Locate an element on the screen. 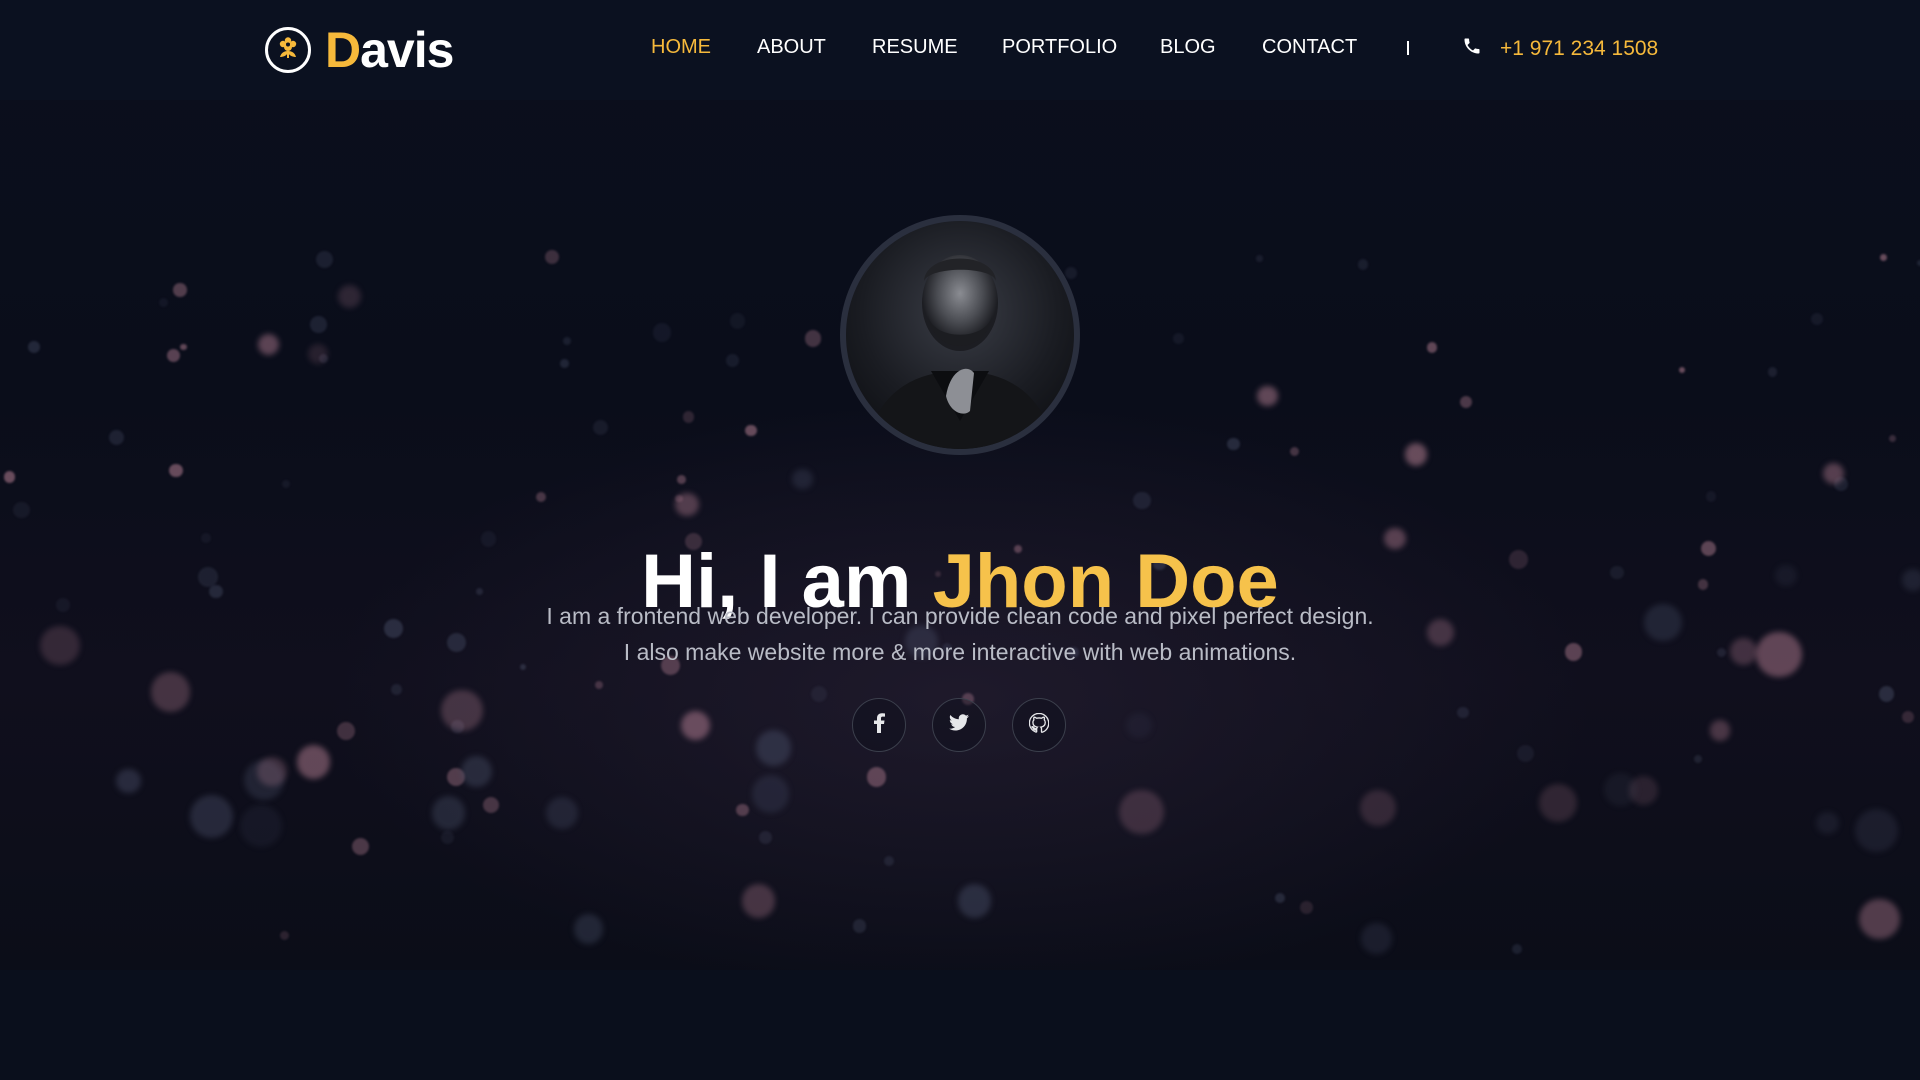 This screenshot has width=1920, height=1080. facebook-icon is located at coordinates (879, 725).